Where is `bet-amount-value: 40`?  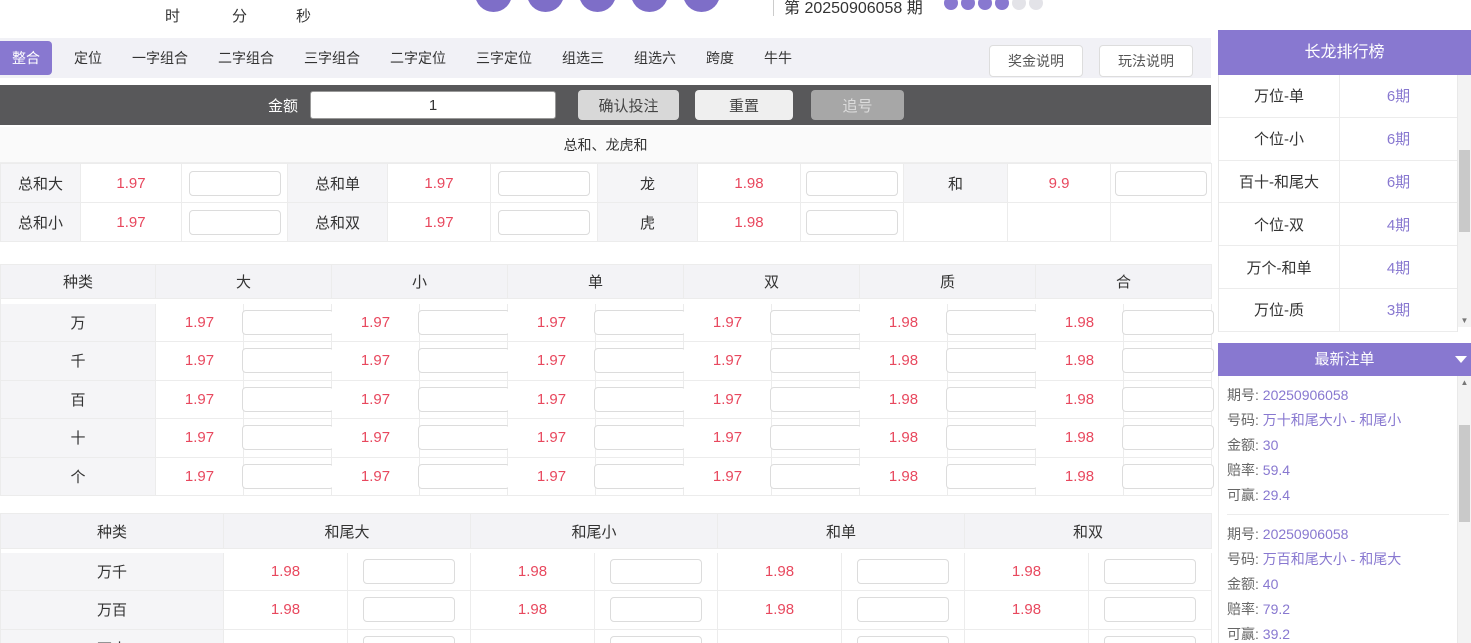
bet-amount-value: 40 is located at coordinates (1270, 584).